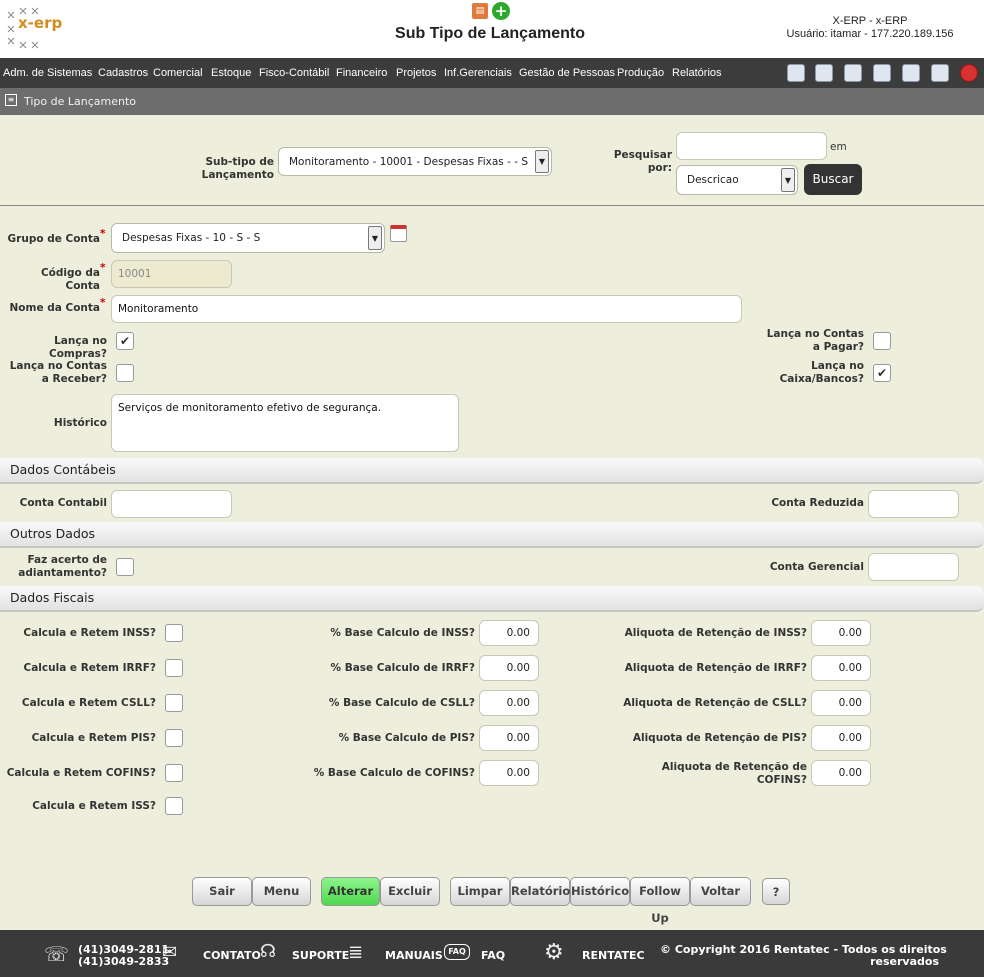 The width and height of the screenshot is (984, 977). What do you see at coordinates (58, 372) in the screenshot?
I see `receber-label: Lança no Contas a Receber?` at bounding box center [58, 372].